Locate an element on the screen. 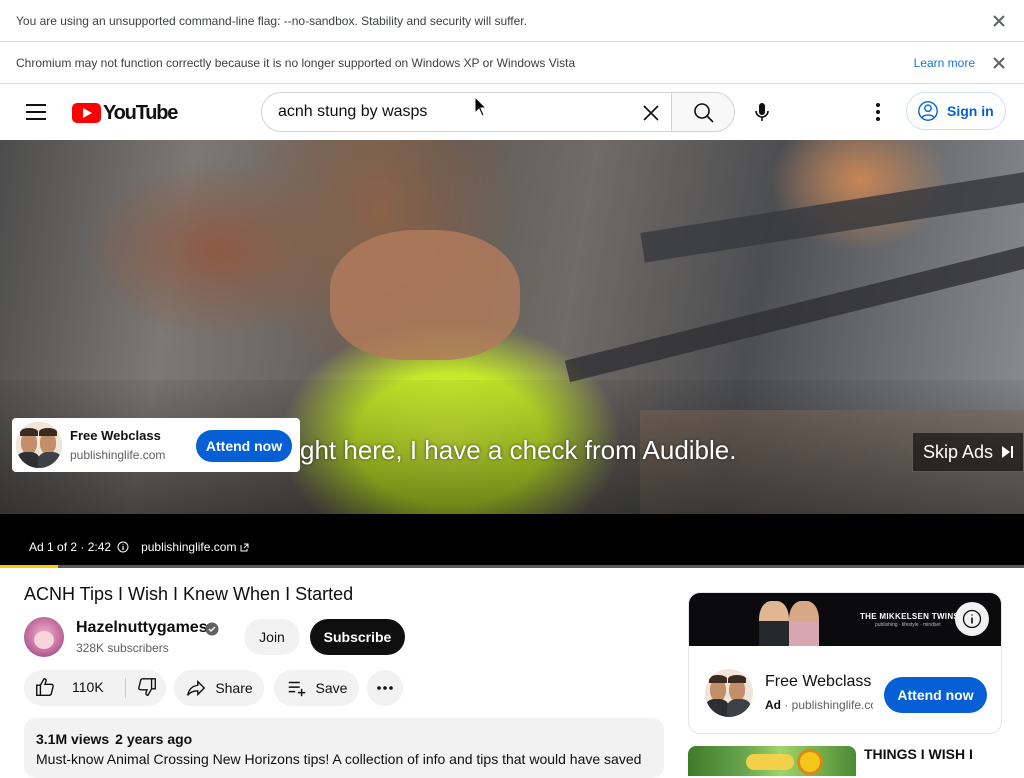 The height and width of the screenshot is (778, 1024). like-count: 110K is located at coordinates (88, 687).